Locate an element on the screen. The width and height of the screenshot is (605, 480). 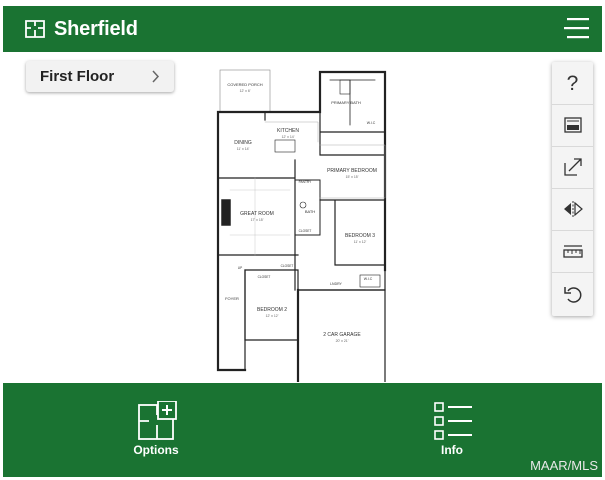
hamburger-menu-icon is located at coordinates (577, 28).